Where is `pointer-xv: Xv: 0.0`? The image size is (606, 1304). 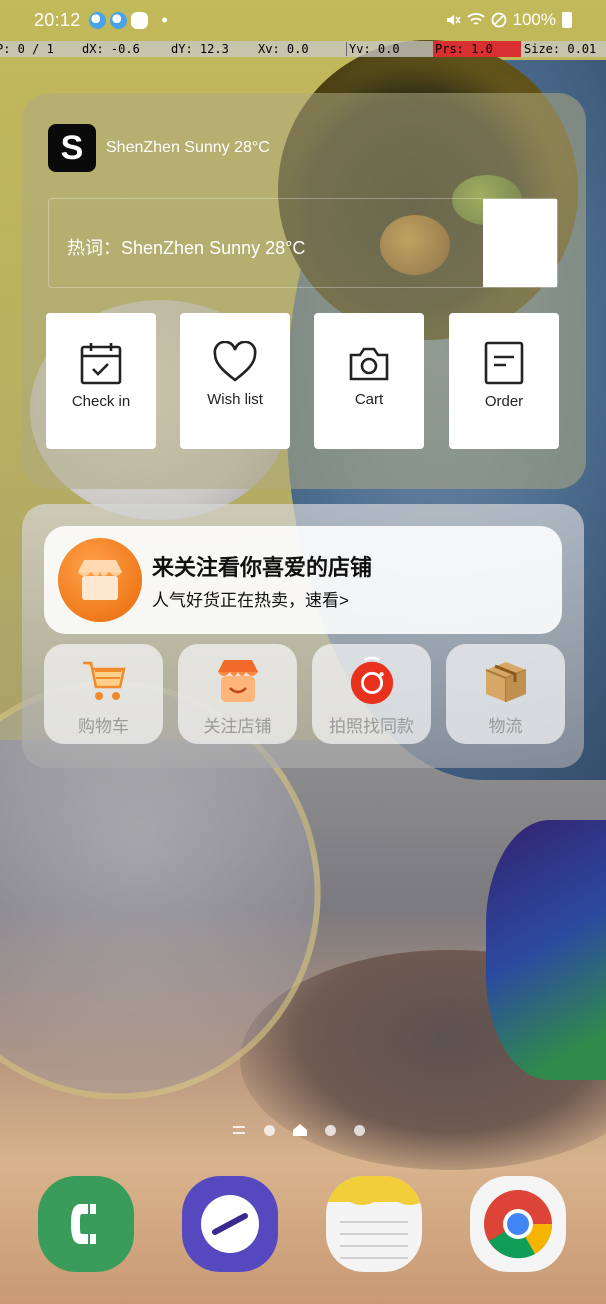 pointer-xv: Xv: 0.0 is located at coordinates (283, 49).